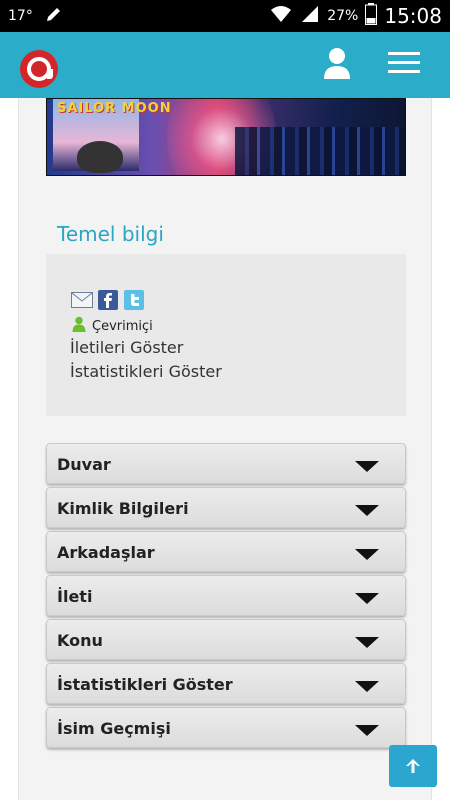 The image size is (450, 800). I want to click on facebook-icon, so click(108, 300).